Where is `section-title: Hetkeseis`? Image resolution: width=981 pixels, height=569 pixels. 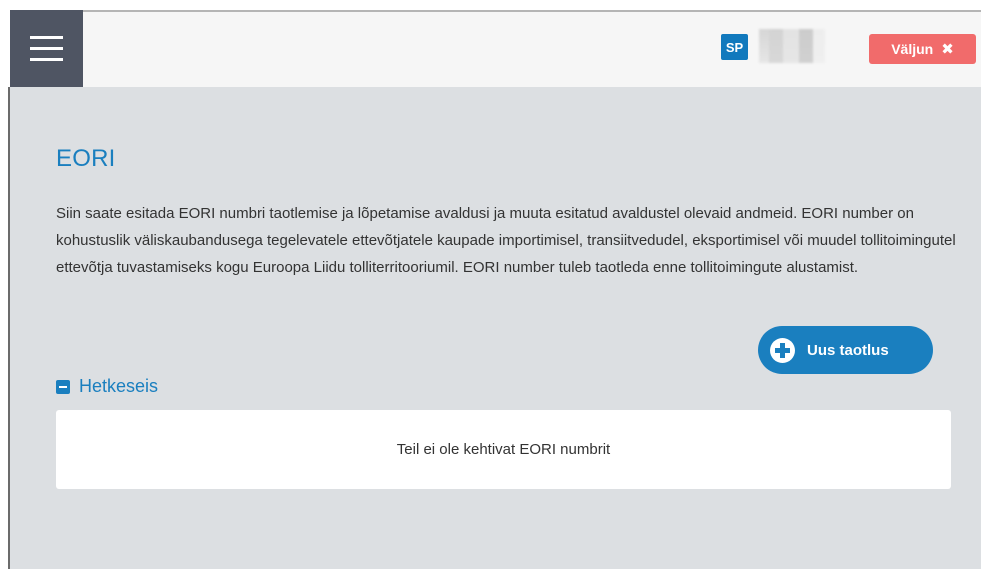
section-title: Hetkeseis is located at coordinates (119, 386).